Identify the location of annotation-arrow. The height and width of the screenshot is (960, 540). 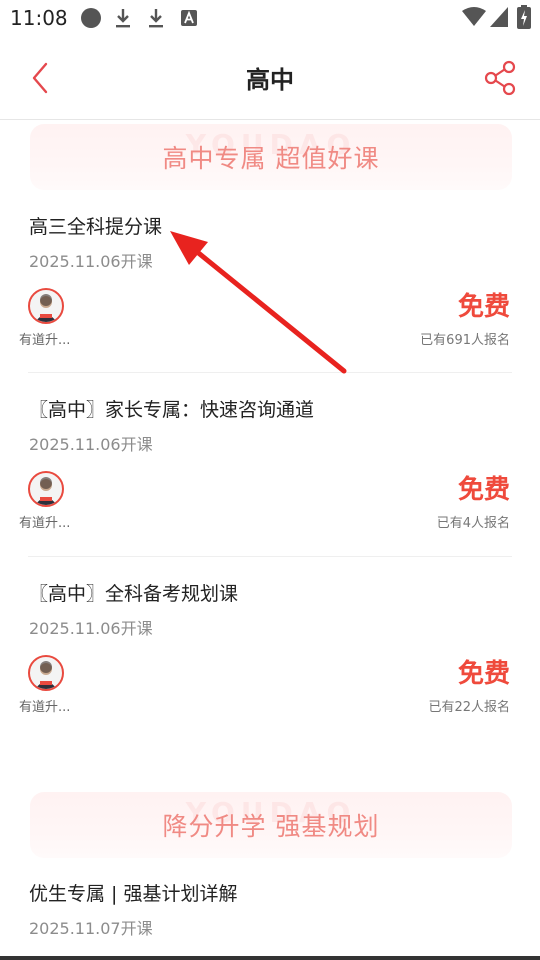
(258, 302).